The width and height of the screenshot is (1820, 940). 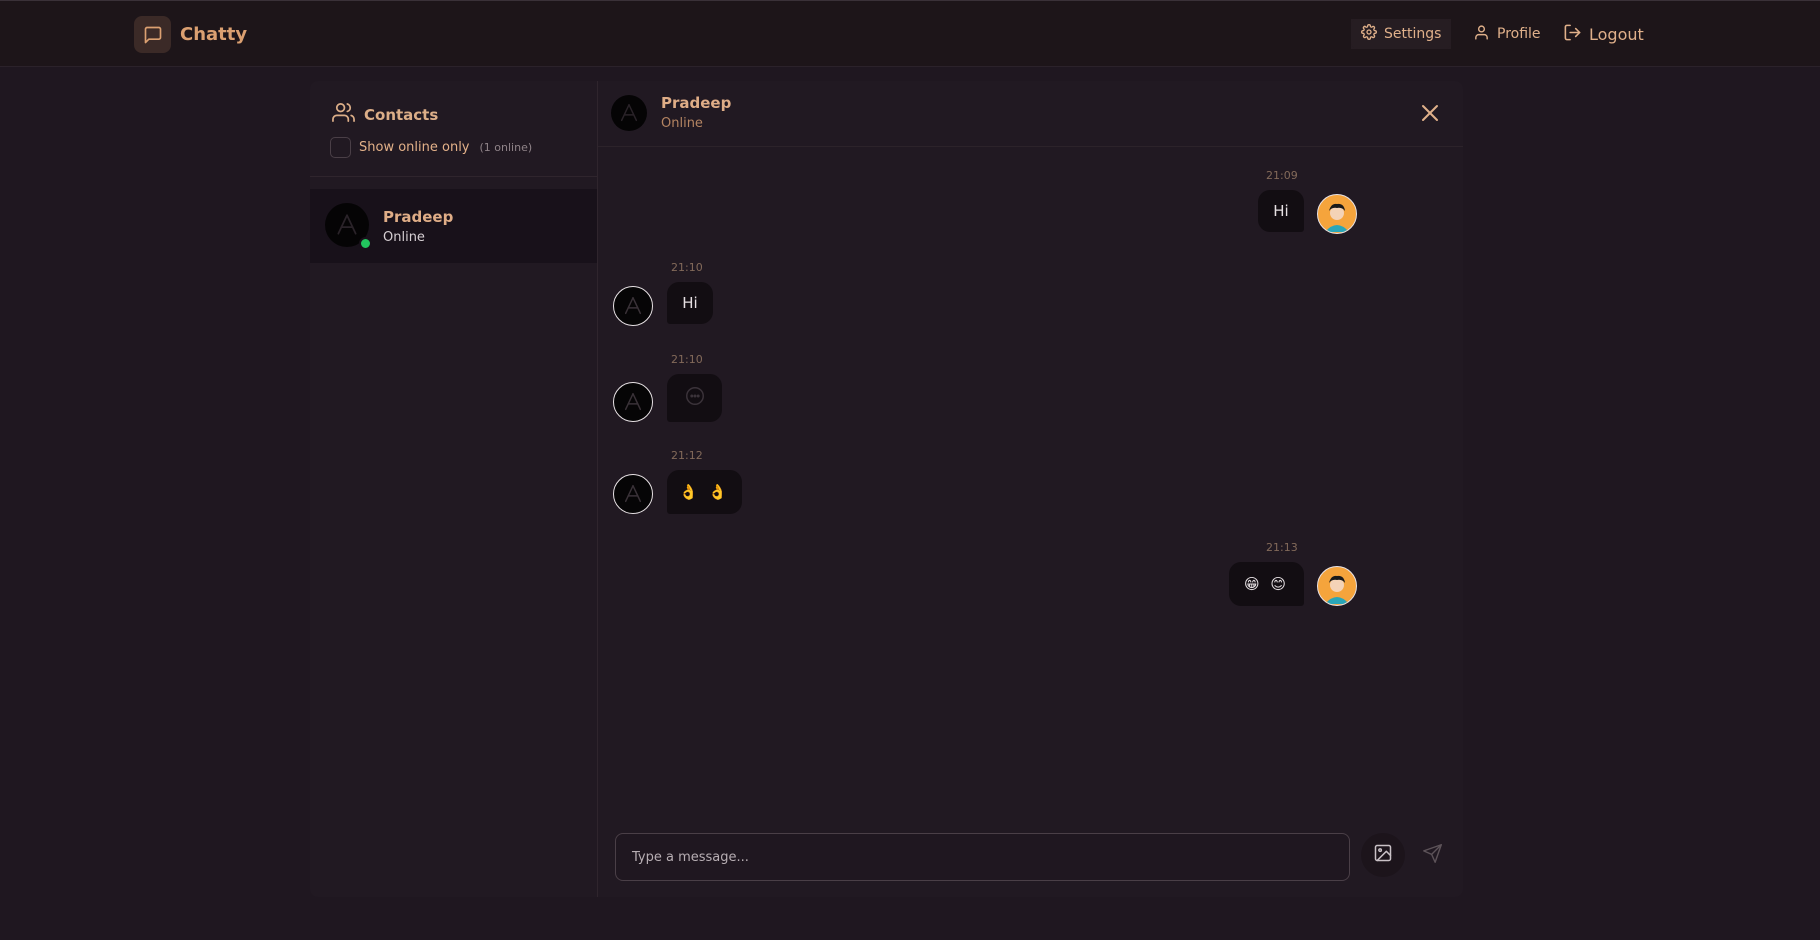 I want to click on users-icon, so click(x=343, y=114).